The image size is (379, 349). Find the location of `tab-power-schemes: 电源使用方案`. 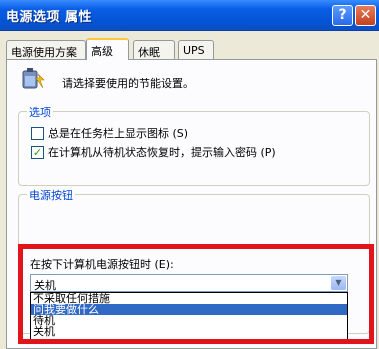

tab-power-schemes: 电源使用方案 is located at coordinates (46, 49).